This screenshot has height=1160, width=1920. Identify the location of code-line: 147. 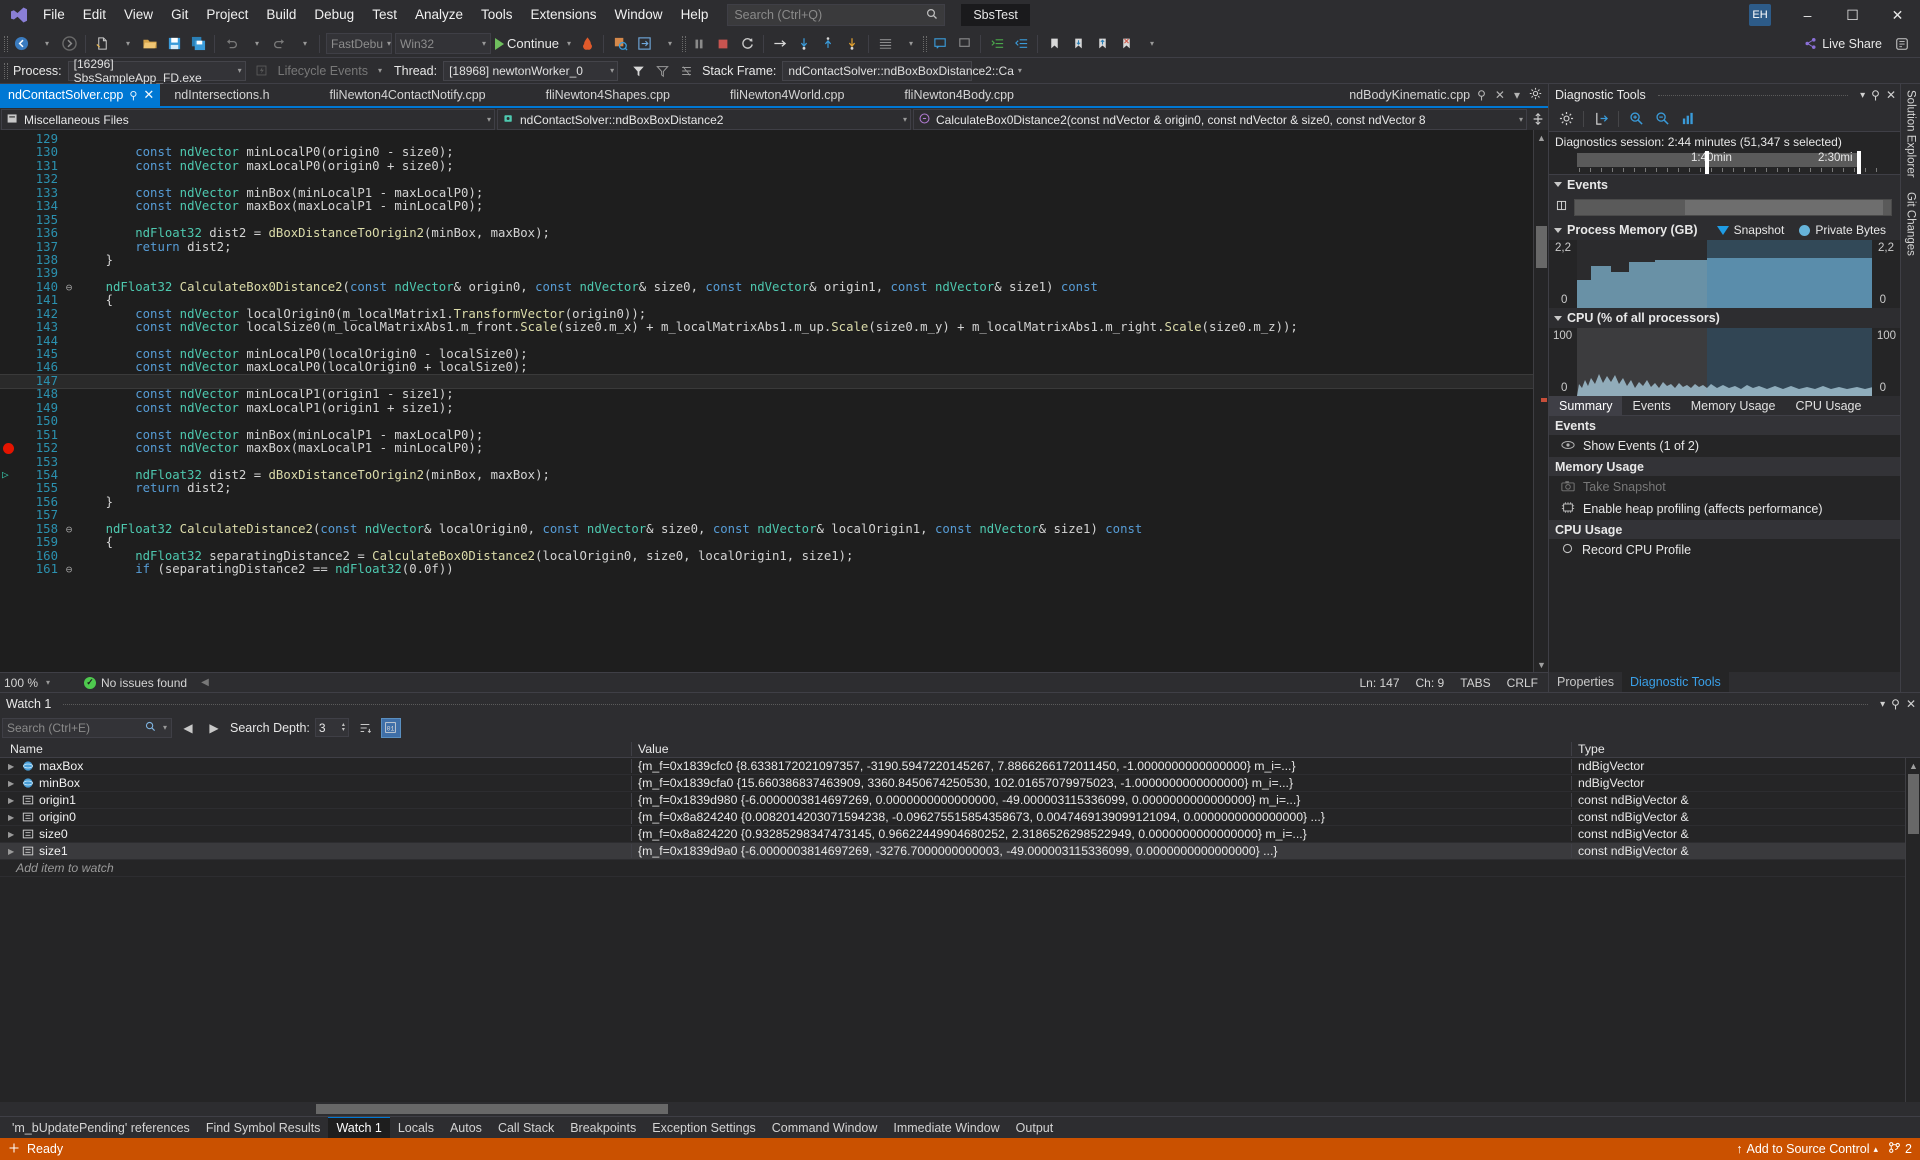
(766, 381).